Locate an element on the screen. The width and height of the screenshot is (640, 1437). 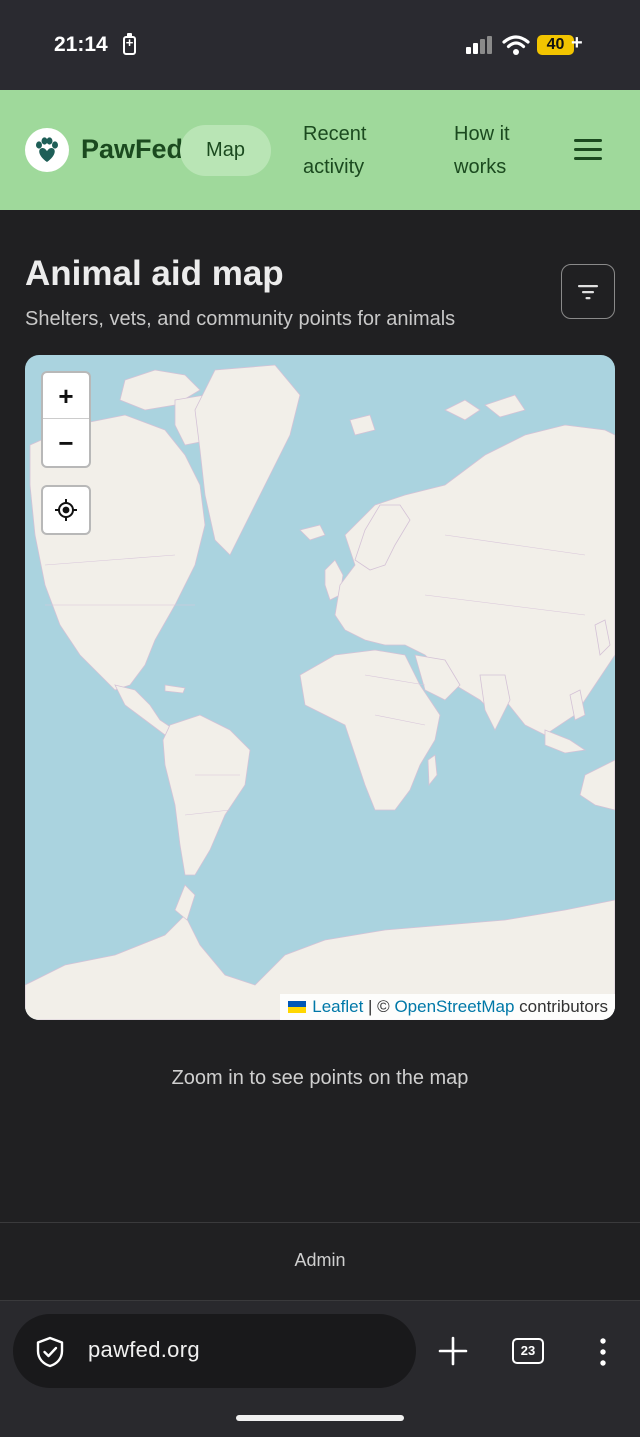
filter-button is located at coordinates (588, 291).